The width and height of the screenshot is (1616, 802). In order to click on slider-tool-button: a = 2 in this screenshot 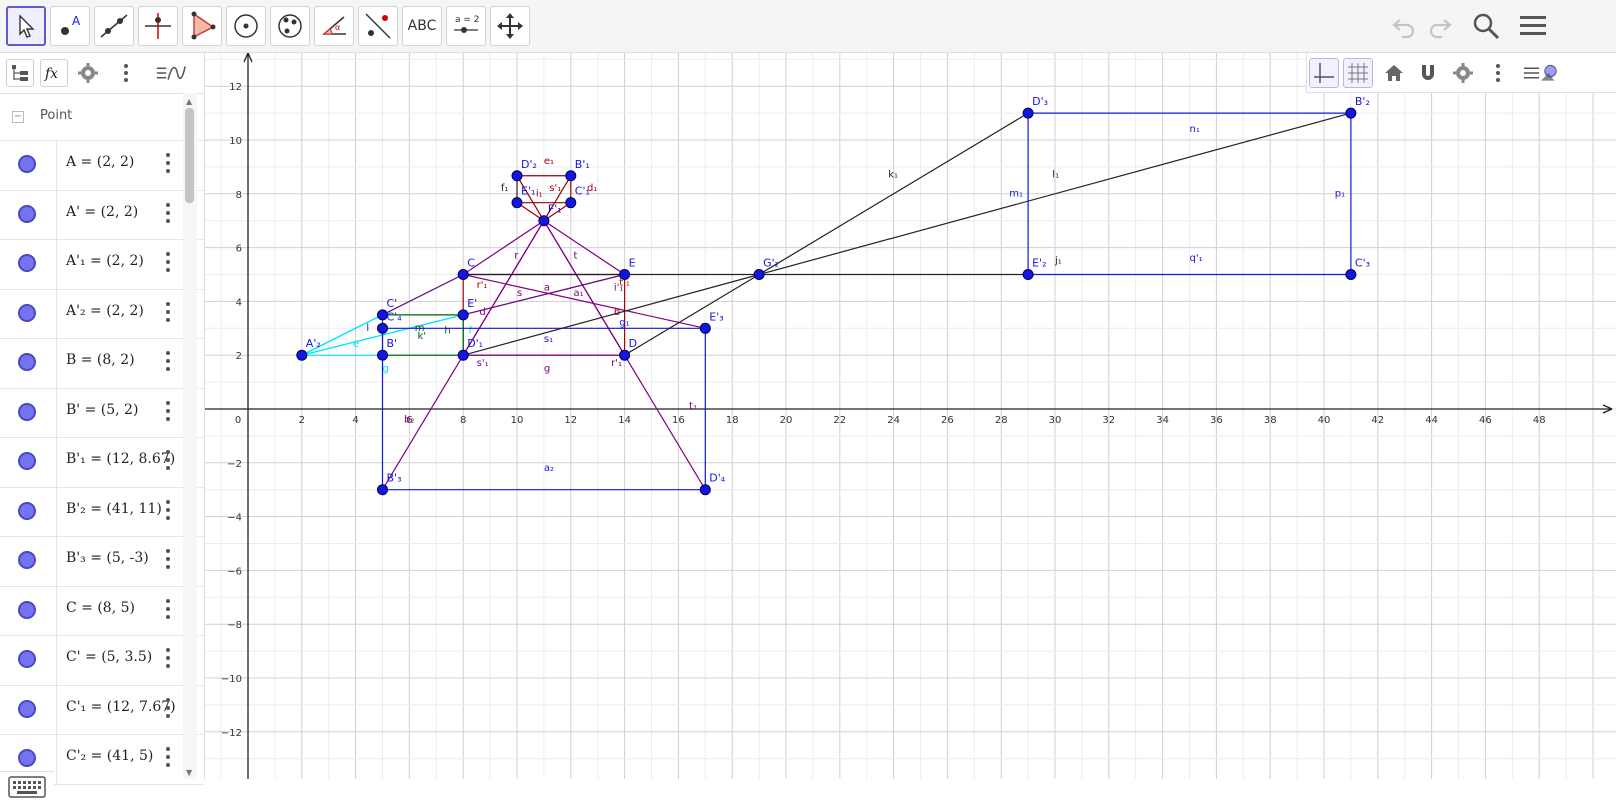, I will do `click(466, 26)`.